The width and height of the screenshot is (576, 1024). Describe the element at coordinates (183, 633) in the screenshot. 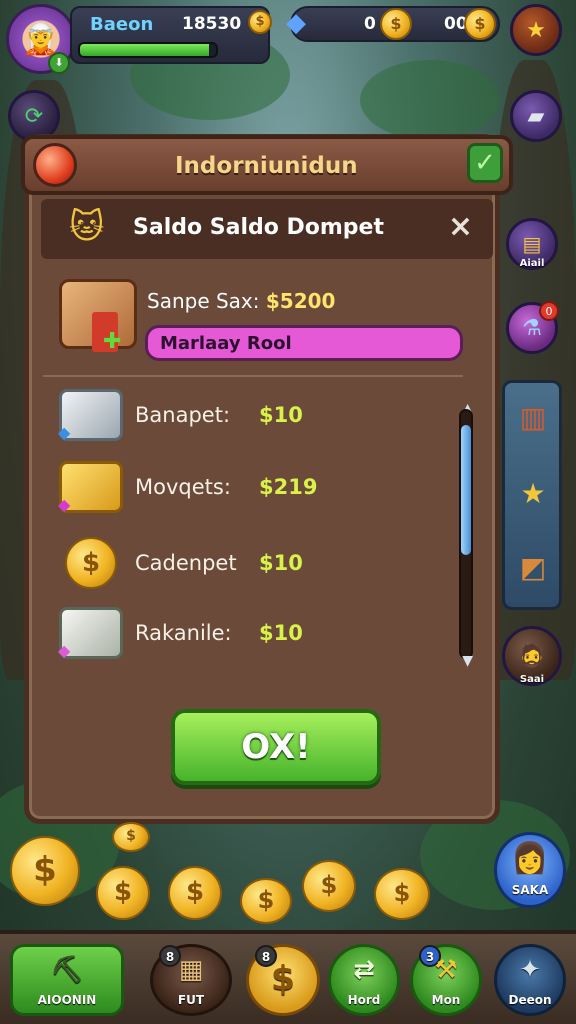

I see `row-label: Rakanile:` at that location.